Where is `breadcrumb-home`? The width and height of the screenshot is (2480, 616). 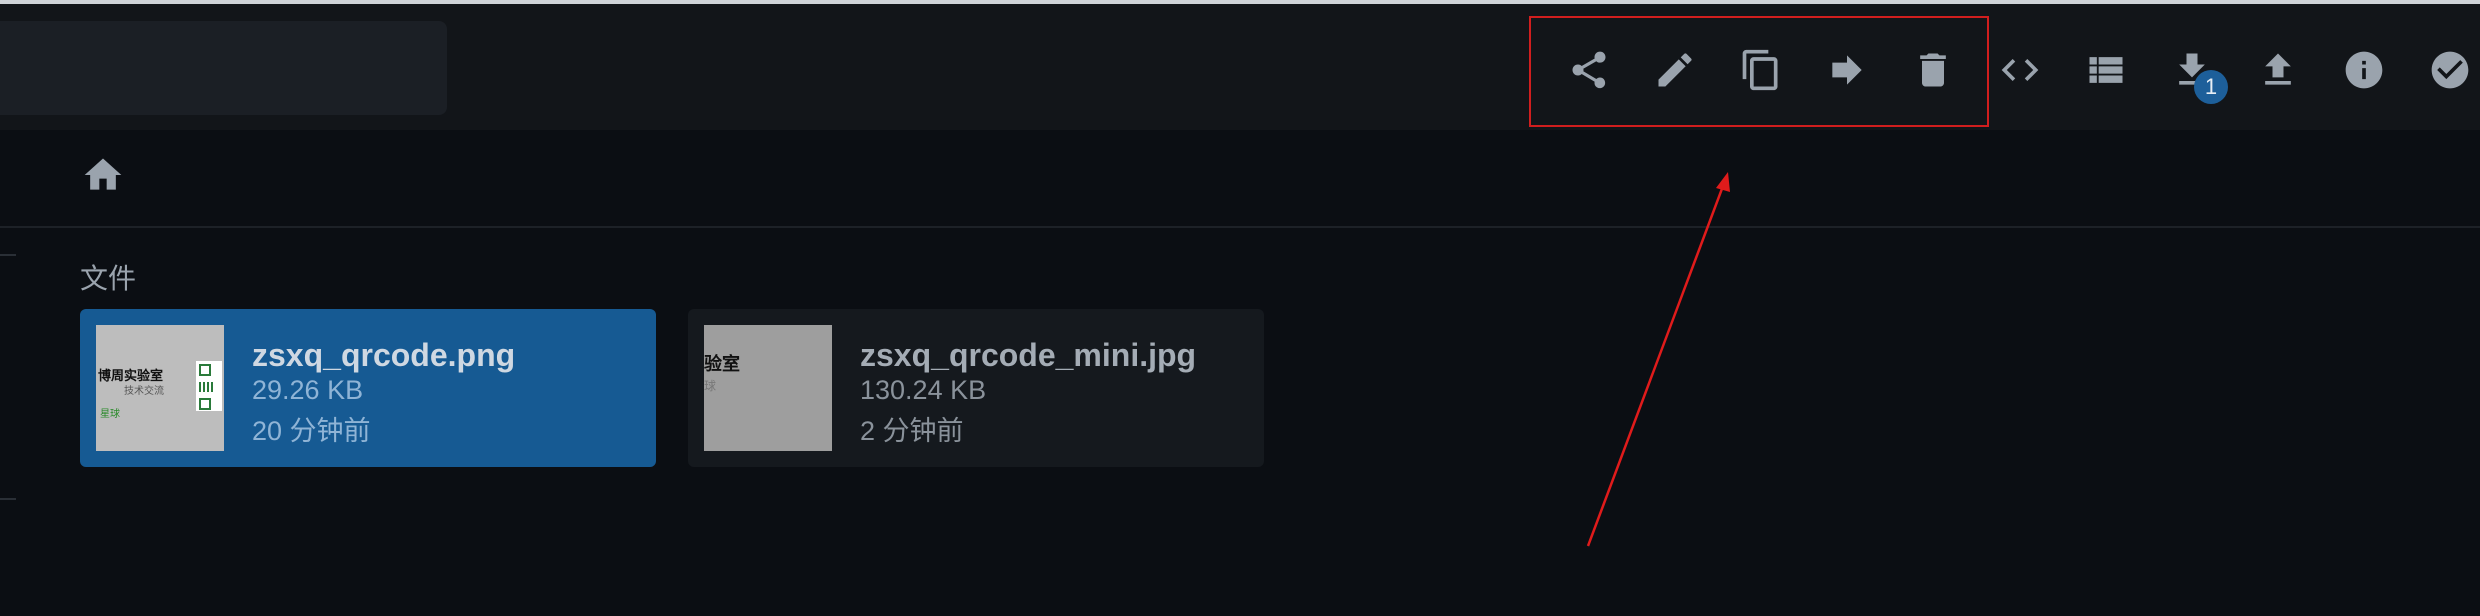
breadcrumb-home is located at coordinates (103, 175).